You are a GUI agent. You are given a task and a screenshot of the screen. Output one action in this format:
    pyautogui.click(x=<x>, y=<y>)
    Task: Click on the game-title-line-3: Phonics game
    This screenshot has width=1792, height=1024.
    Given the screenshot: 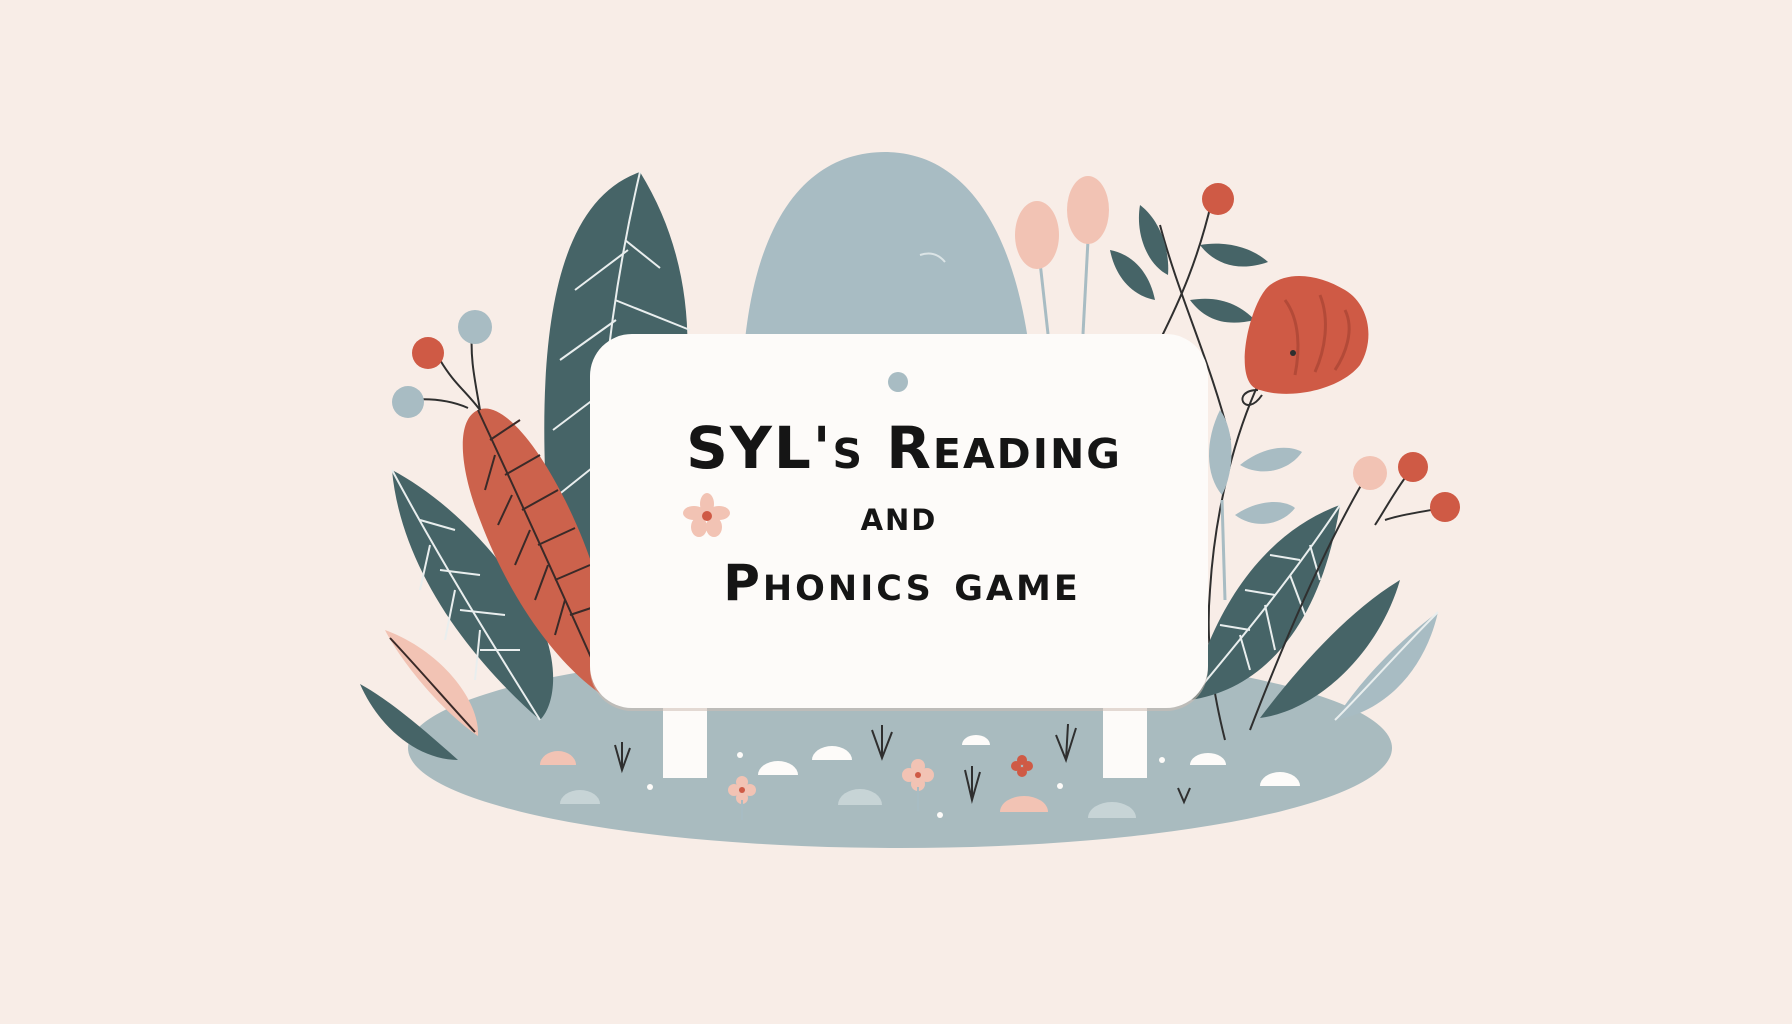 What is the action you would take?
    pyautogui.click(x=902, y=583)
    